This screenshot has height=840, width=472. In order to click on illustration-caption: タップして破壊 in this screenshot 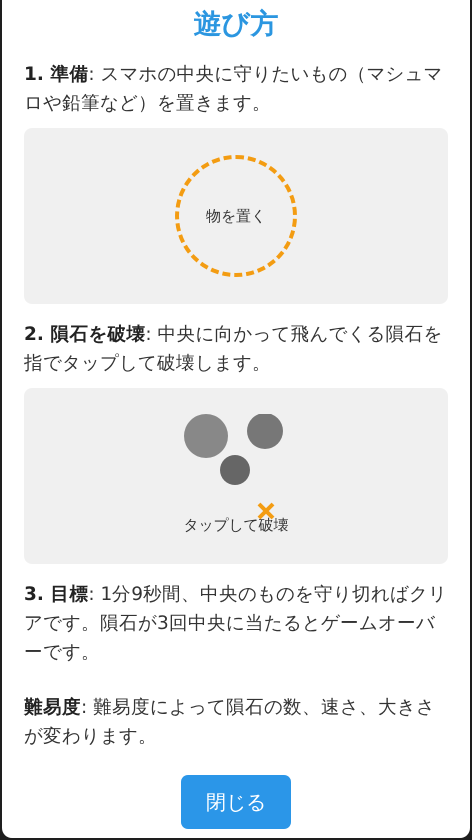, I will do `click(236, 525)`.